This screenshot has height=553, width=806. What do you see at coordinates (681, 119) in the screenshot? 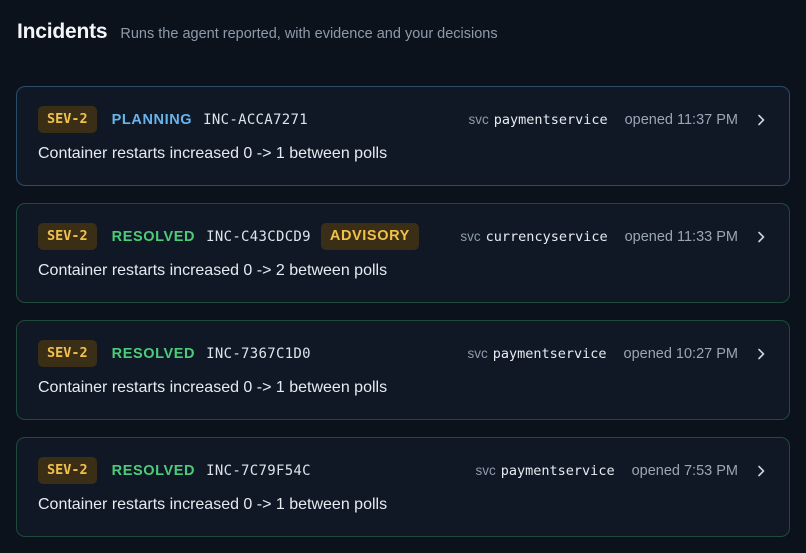
I see `opened-time: opened 11:37 PM` at bounding box center [681, 119].